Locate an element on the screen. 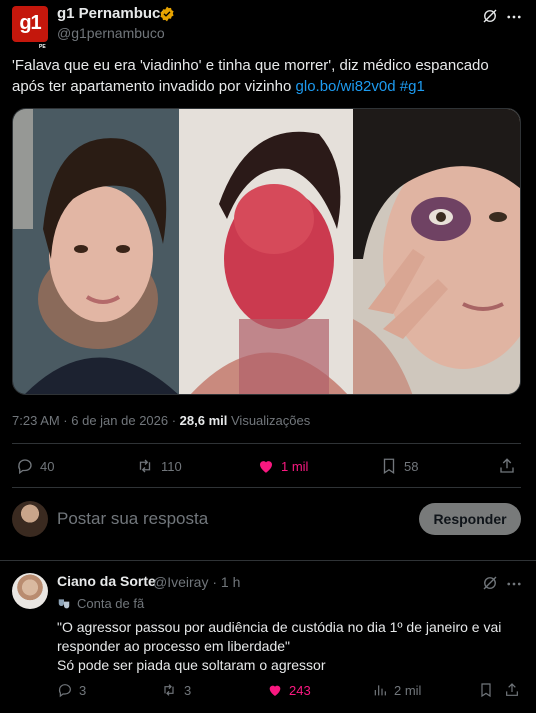  reply-count: 40 is located at coordinates (47, 466).